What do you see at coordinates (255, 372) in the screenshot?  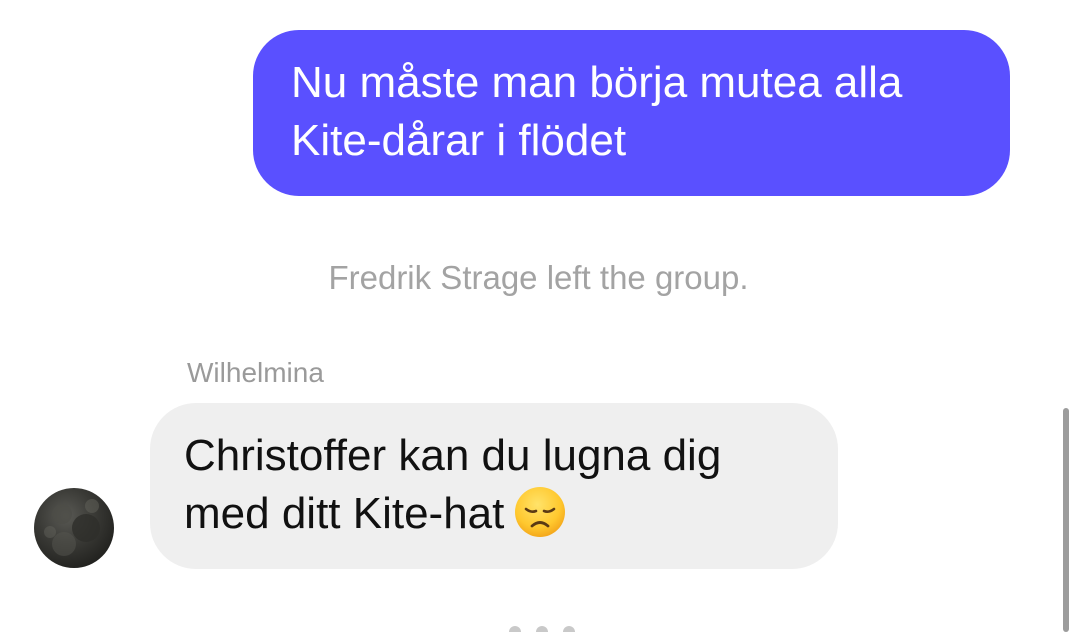 I see `sender-name: Wilhelmina` at bounding box center [255, 372].